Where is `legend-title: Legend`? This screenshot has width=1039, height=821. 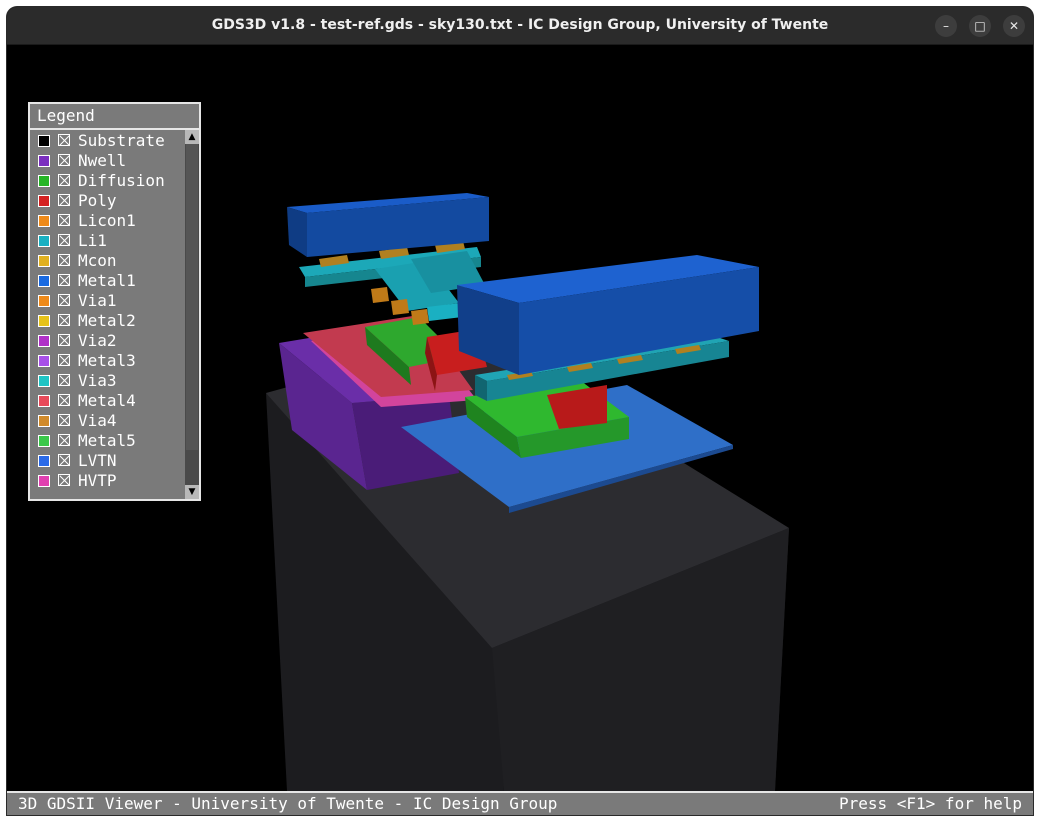
legend-title: Legend is located at coordinates (114, 117).